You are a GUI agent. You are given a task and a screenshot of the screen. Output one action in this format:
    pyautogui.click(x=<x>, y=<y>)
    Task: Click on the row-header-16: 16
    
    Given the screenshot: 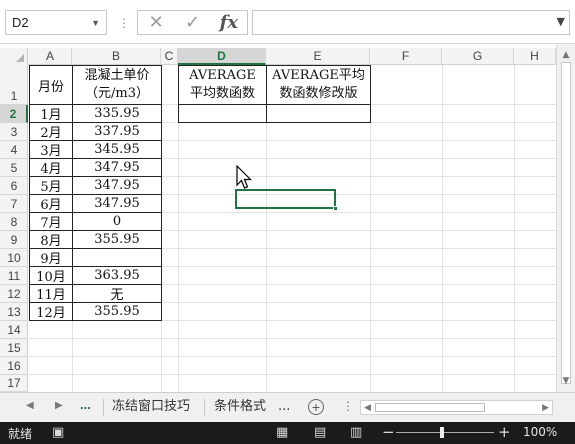 What is the action you would take?
    pyautogui.click(x=14, y=366)
    